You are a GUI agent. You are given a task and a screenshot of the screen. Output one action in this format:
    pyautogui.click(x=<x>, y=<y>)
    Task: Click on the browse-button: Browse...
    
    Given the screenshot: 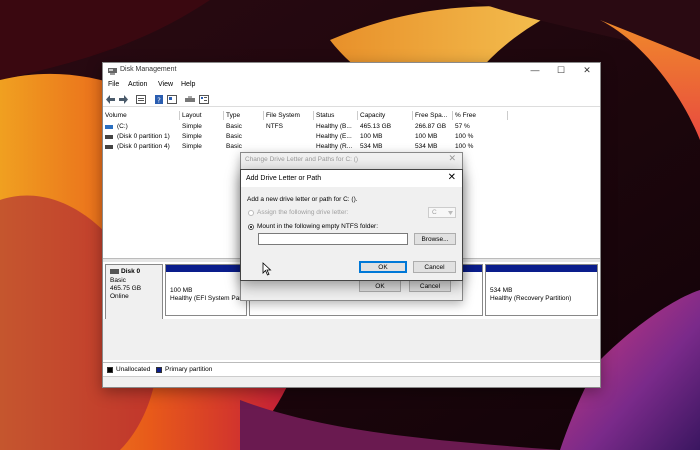 What is the action you would take?
    pyautogui.click(x=435, y=239)
    